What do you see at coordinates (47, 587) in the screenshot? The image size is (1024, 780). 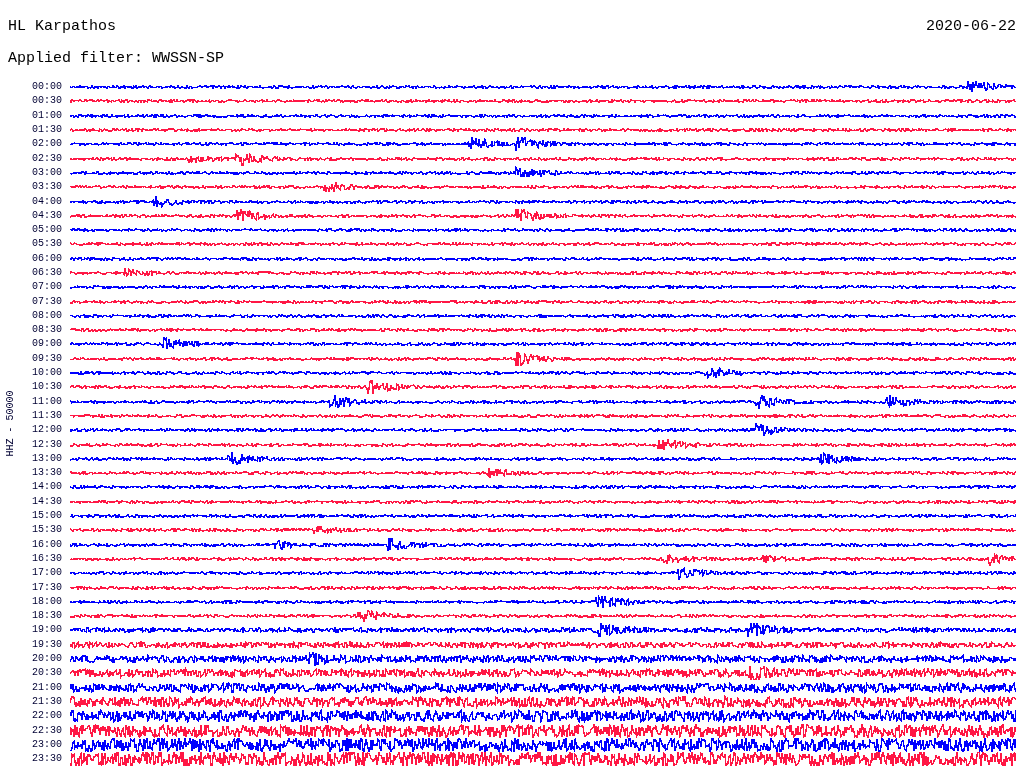 I see `time-label: 17:30` at bounding box center [47, 587].